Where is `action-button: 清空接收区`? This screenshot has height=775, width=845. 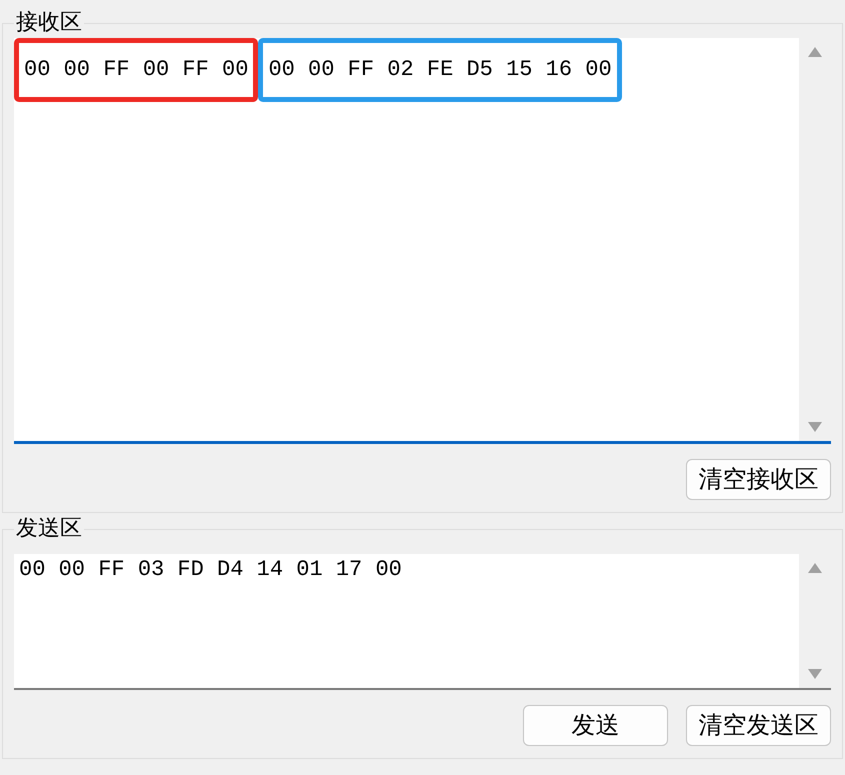 action-button: 清空接收区 is located at coordinates (758, 479).